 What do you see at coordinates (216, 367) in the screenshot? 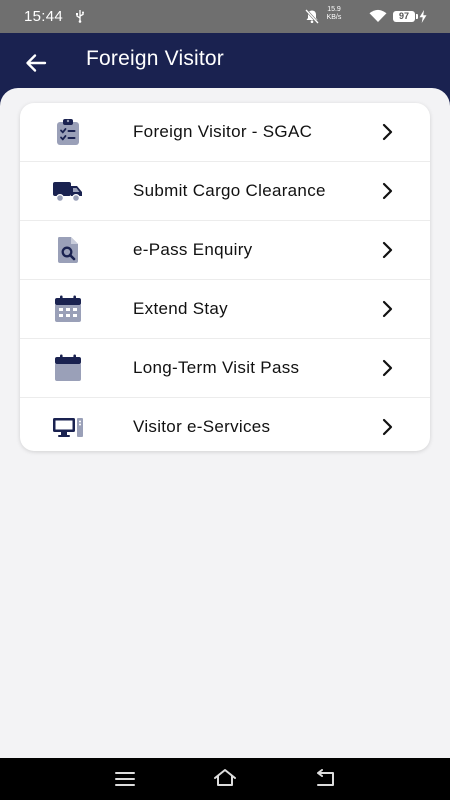
I see `menu-item-label: Long-Term Visit Pass` at bounding box center [216, 367].